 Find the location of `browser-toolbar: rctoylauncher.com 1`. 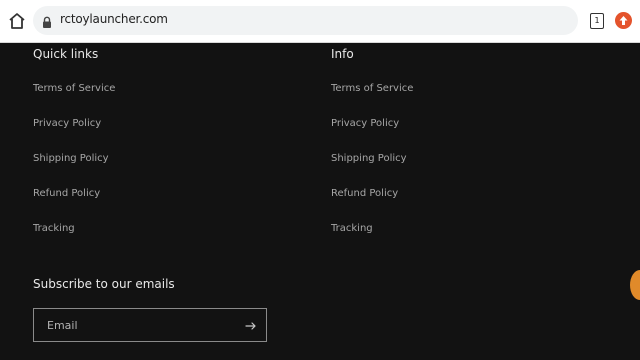

browser-toolbar: rctoylauncher.com 1 is located at coordinates (320, 21).